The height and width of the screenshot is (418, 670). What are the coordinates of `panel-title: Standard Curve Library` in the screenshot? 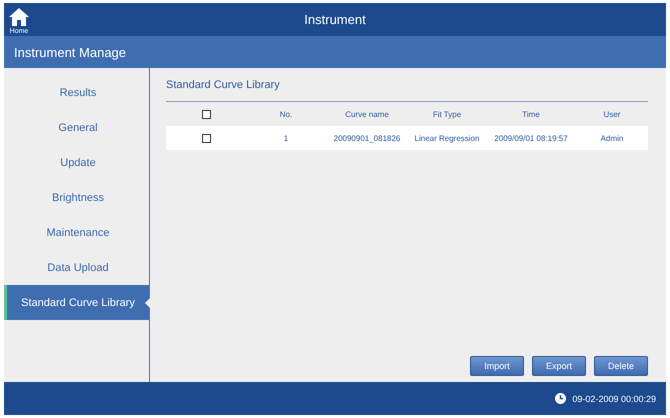 It's located at (407, 85).